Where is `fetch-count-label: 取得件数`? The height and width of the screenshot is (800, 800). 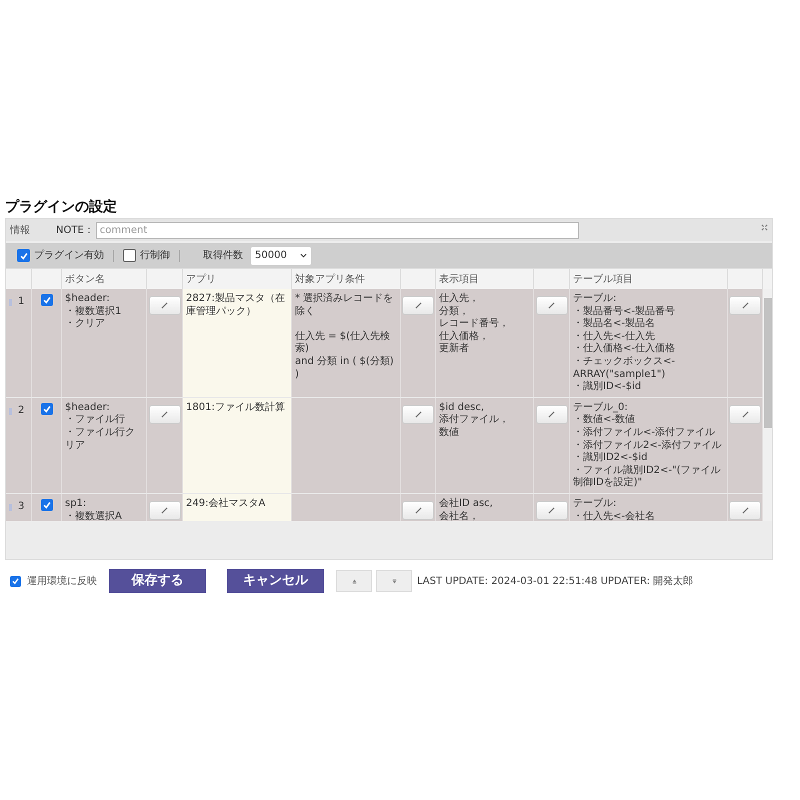 fetch-count-label: 取得件数 is located at coordinates (223, 256).